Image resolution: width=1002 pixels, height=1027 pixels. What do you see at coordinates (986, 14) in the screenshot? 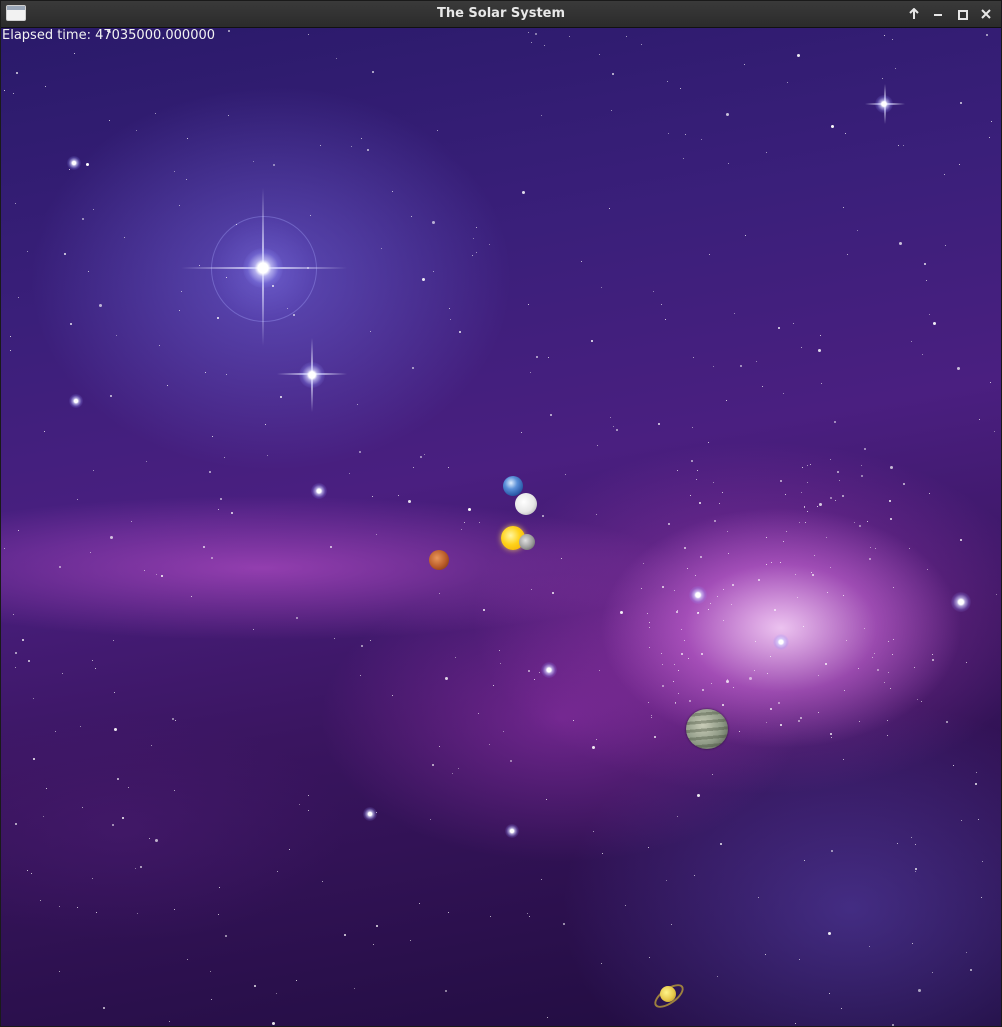
I see `close-button` at bounding box center [986, 14].